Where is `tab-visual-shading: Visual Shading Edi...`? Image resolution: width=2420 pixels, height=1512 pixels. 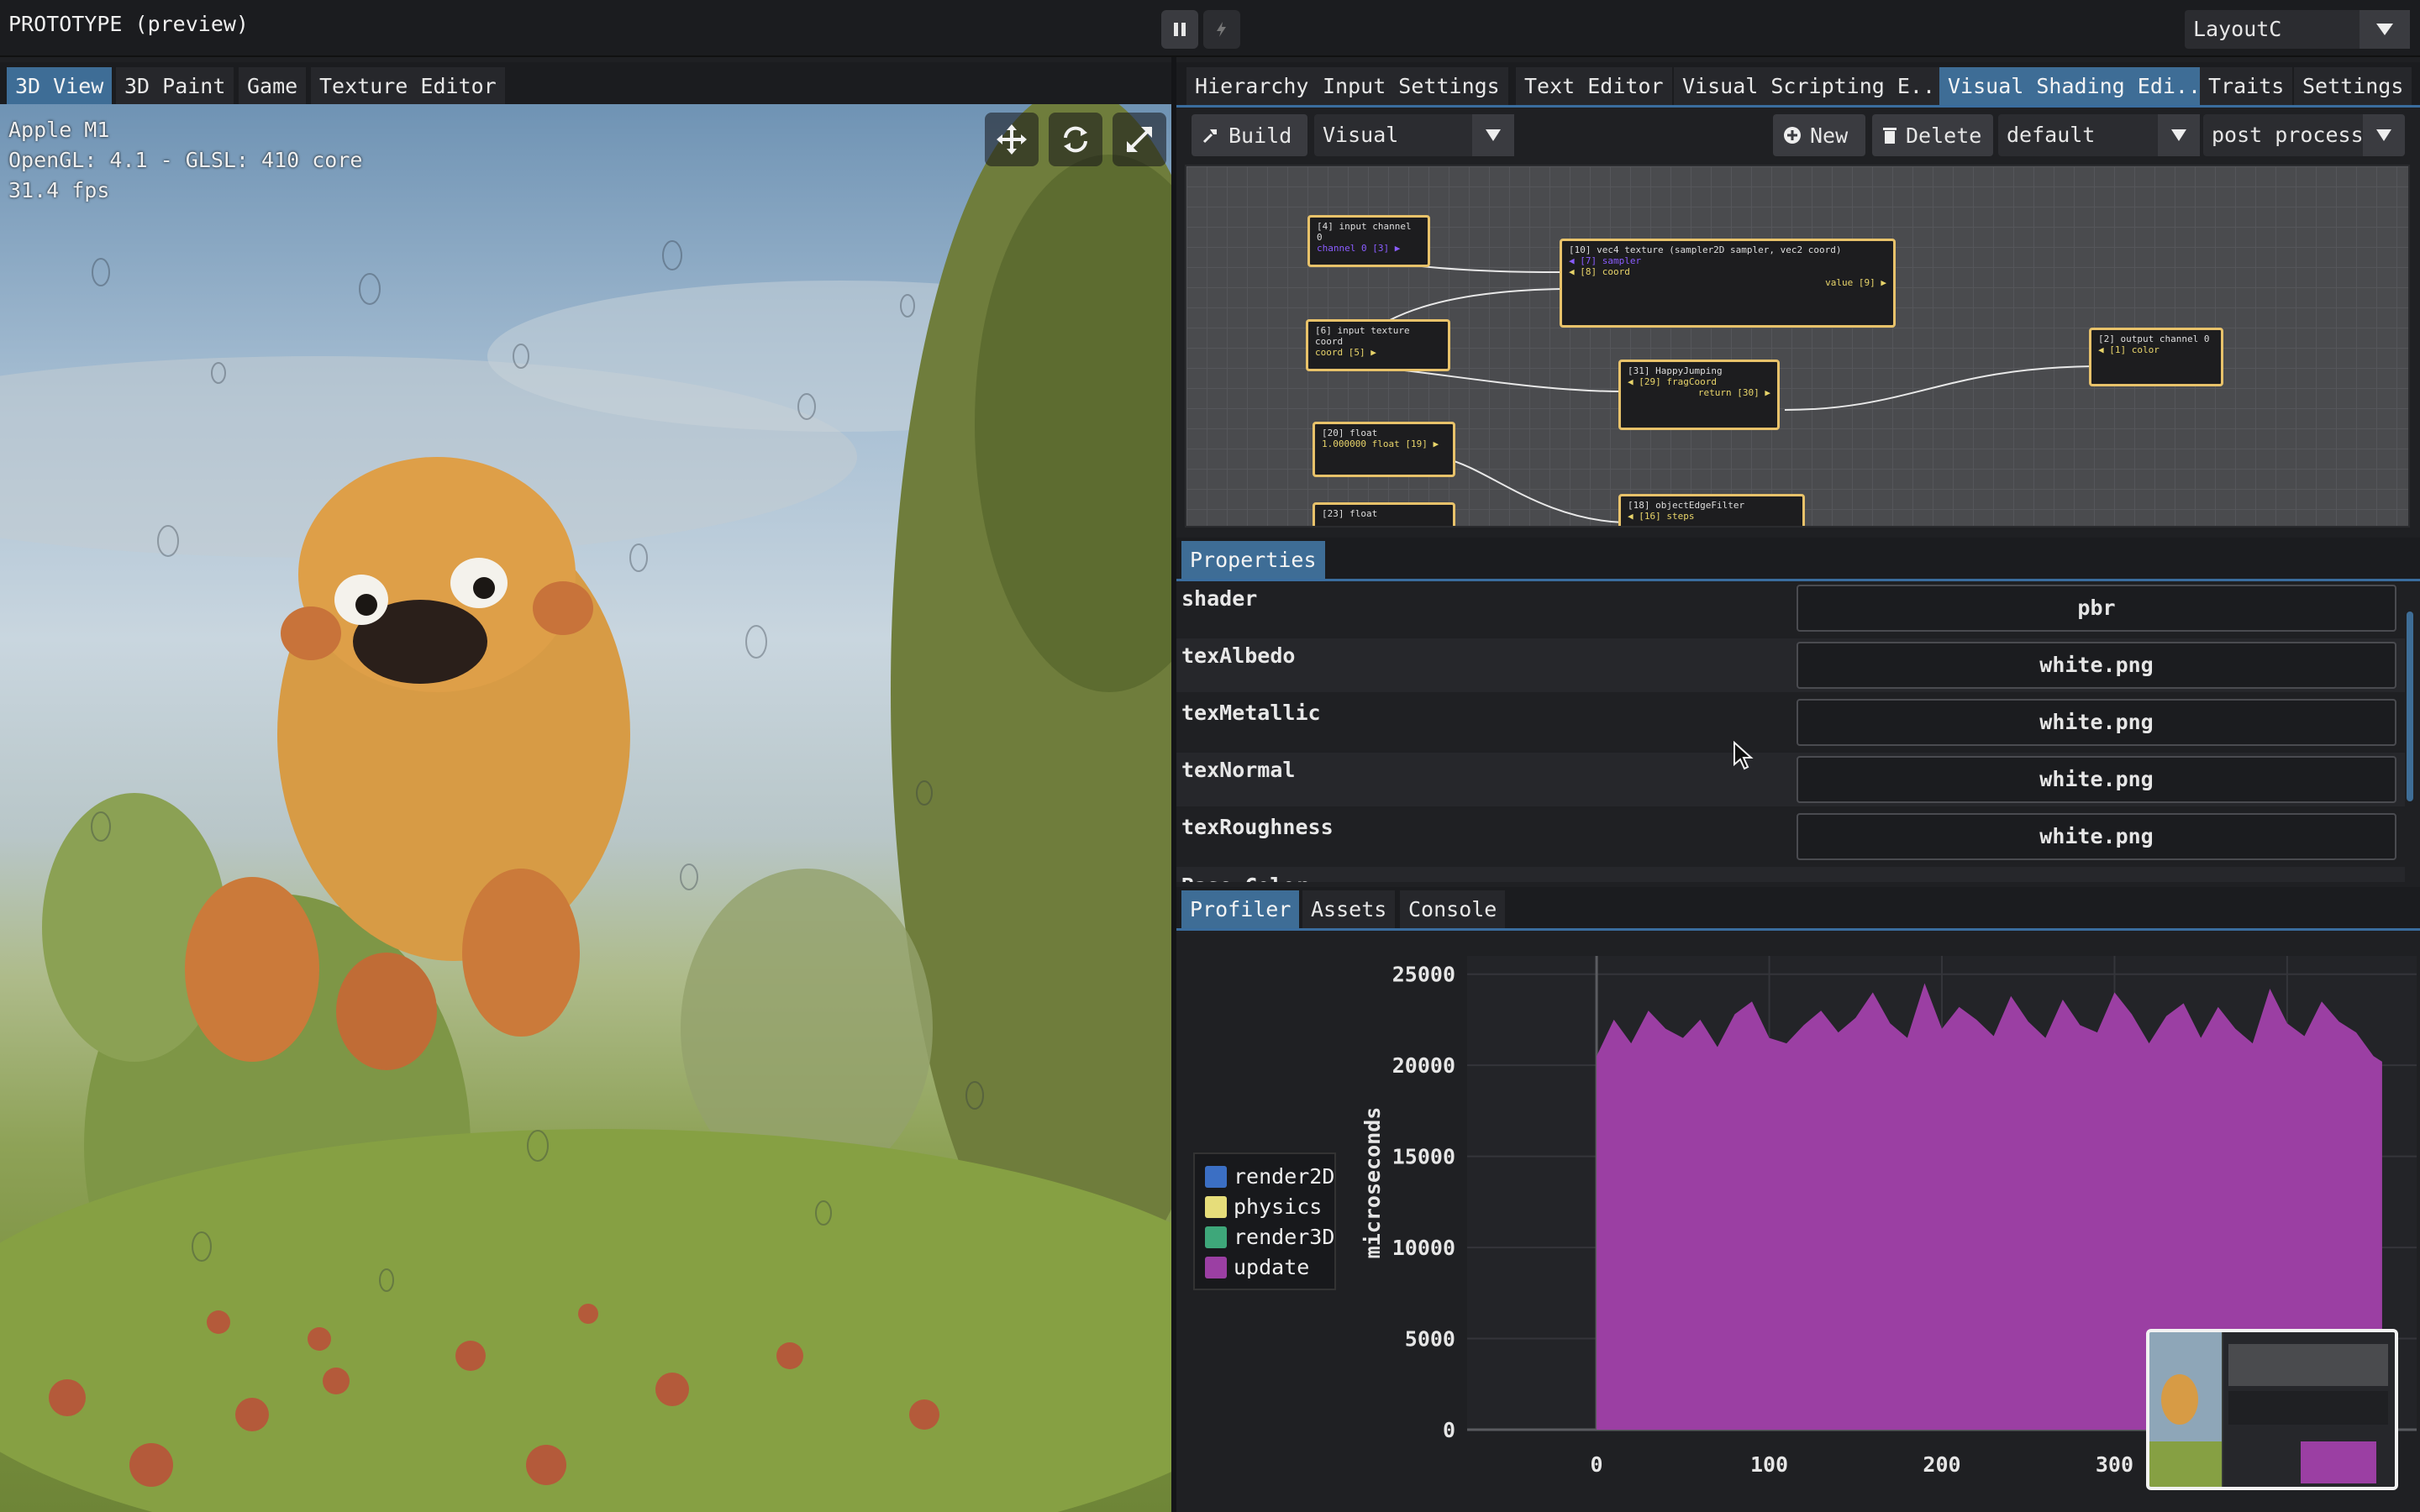 tab-visual-shading: Visual Shading Edi... is located at coordinates (2081, 86).